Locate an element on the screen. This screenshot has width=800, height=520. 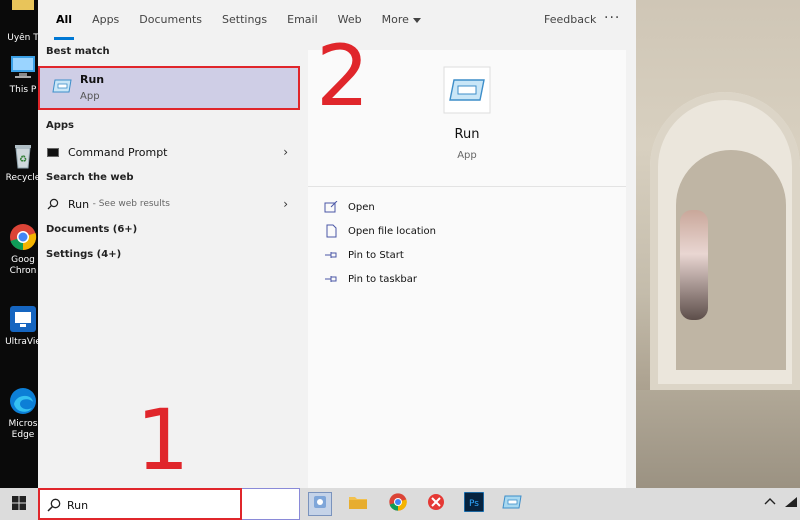
svg-text: Ps is located at coordinates (474, 504).